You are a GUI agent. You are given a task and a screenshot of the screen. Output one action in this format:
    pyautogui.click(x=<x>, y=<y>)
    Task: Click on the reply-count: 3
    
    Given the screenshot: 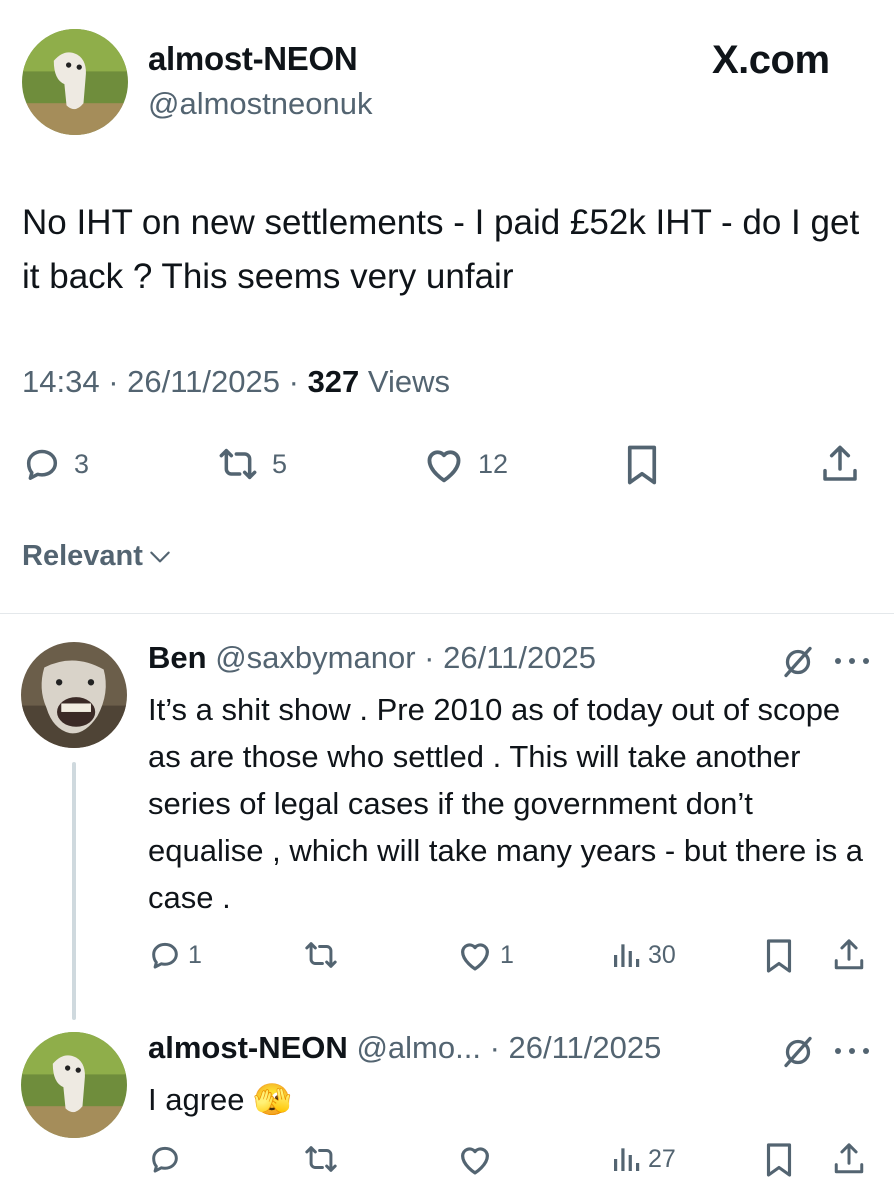 What is the action you would take?
    pyautogui.click(x=82, y=463)
    